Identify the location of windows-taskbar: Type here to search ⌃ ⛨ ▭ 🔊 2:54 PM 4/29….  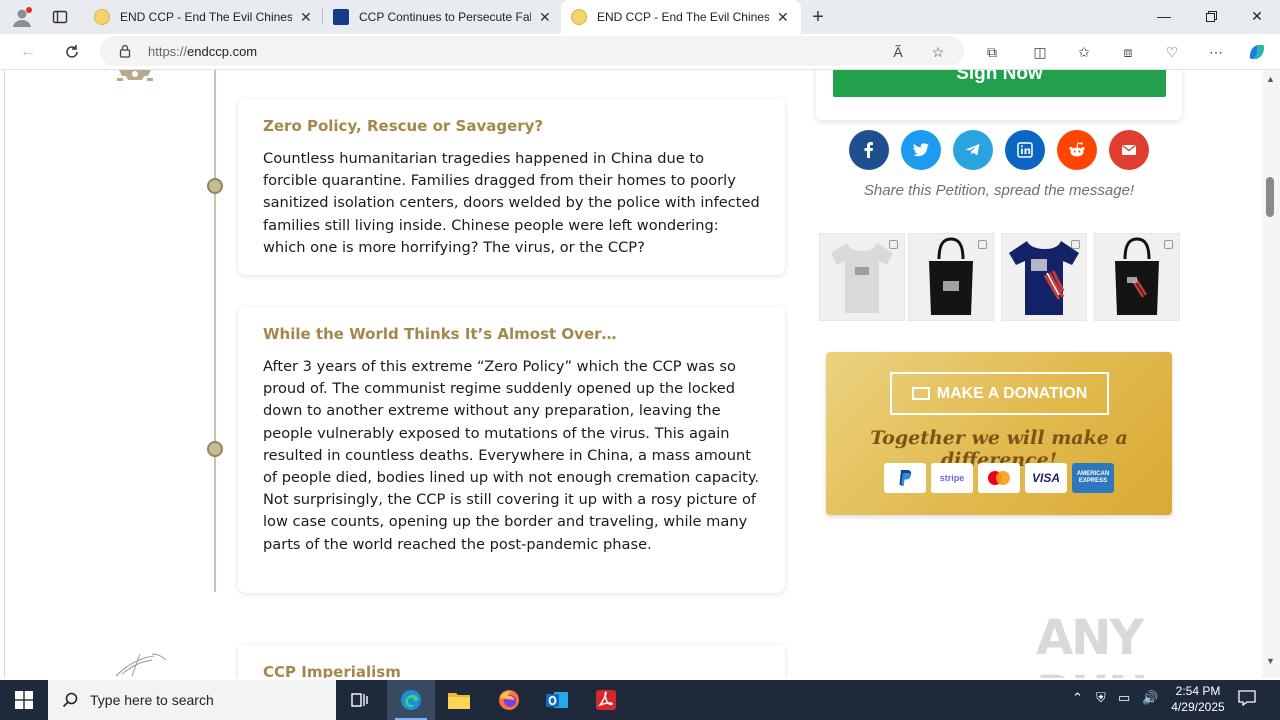
(640, 700).